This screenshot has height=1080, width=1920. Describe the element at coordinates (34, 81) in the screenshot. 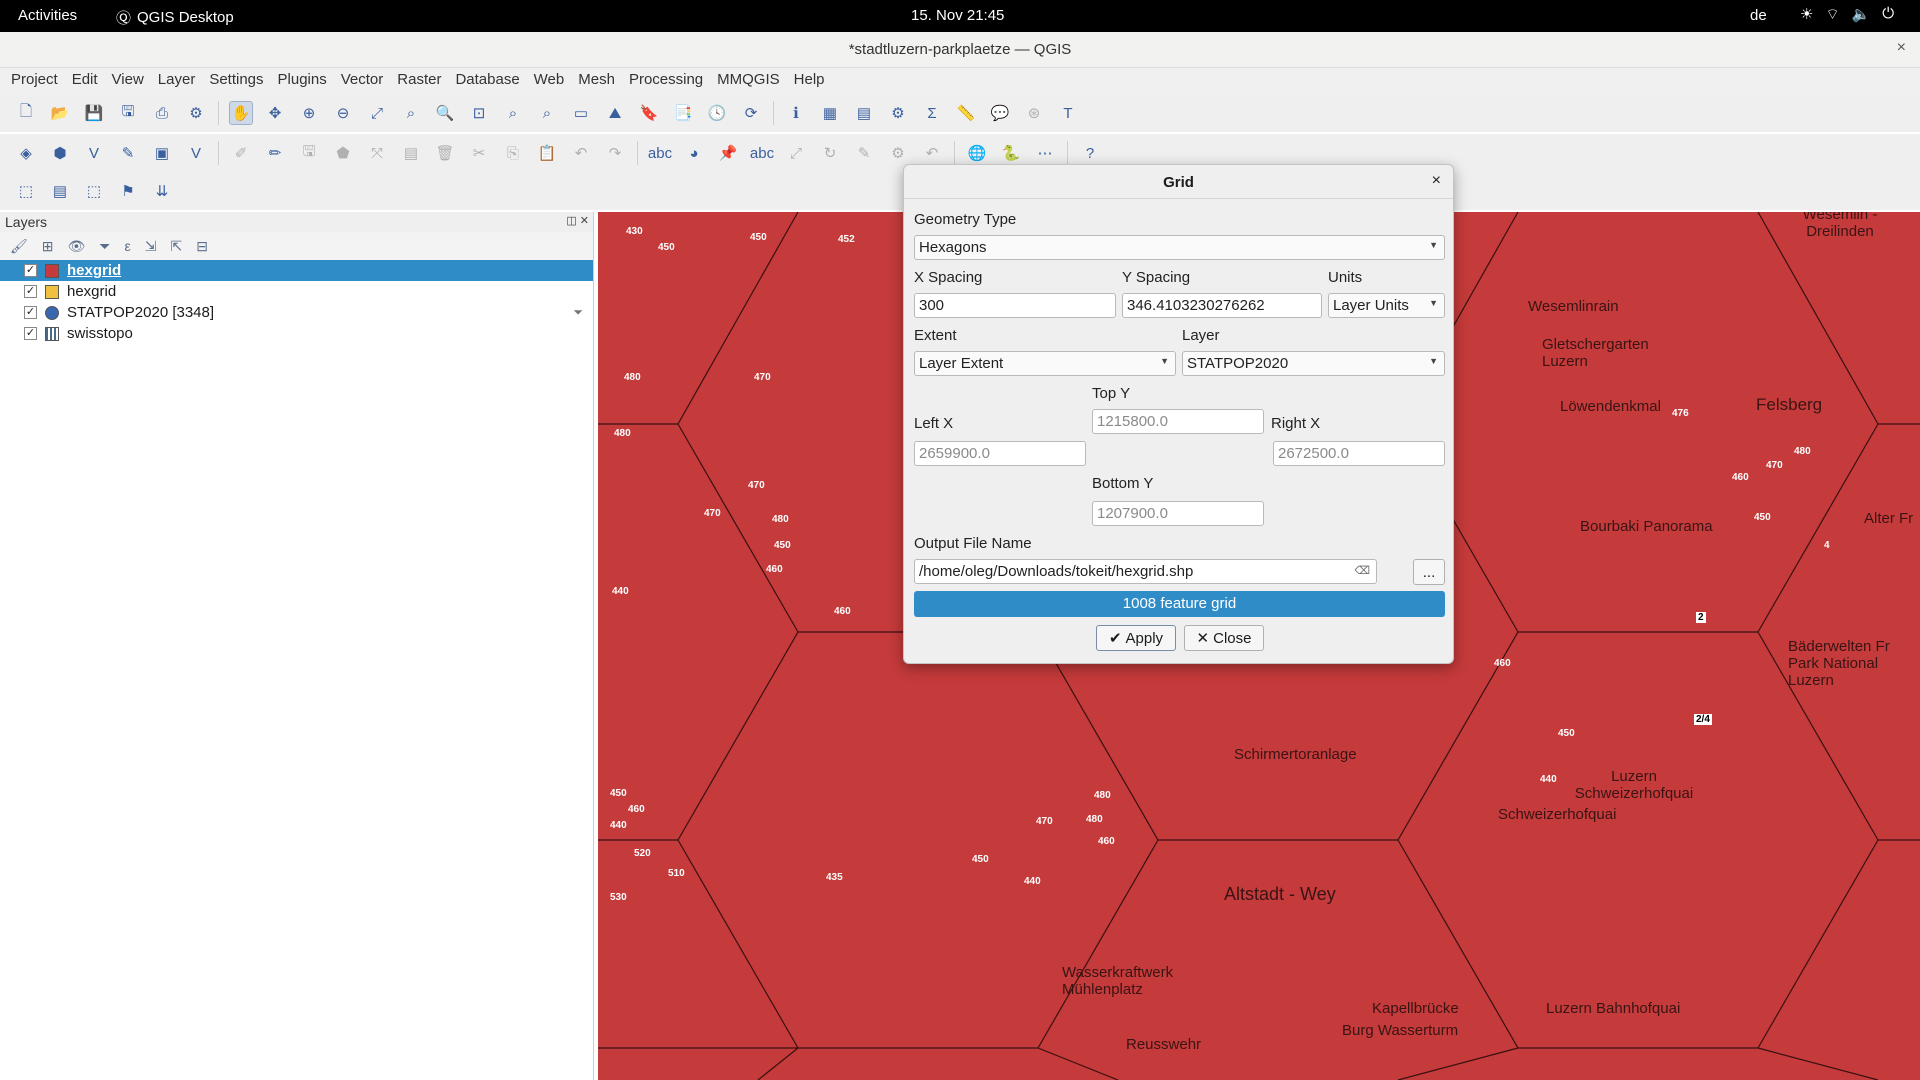

I see `menu-project: Project` at that location.